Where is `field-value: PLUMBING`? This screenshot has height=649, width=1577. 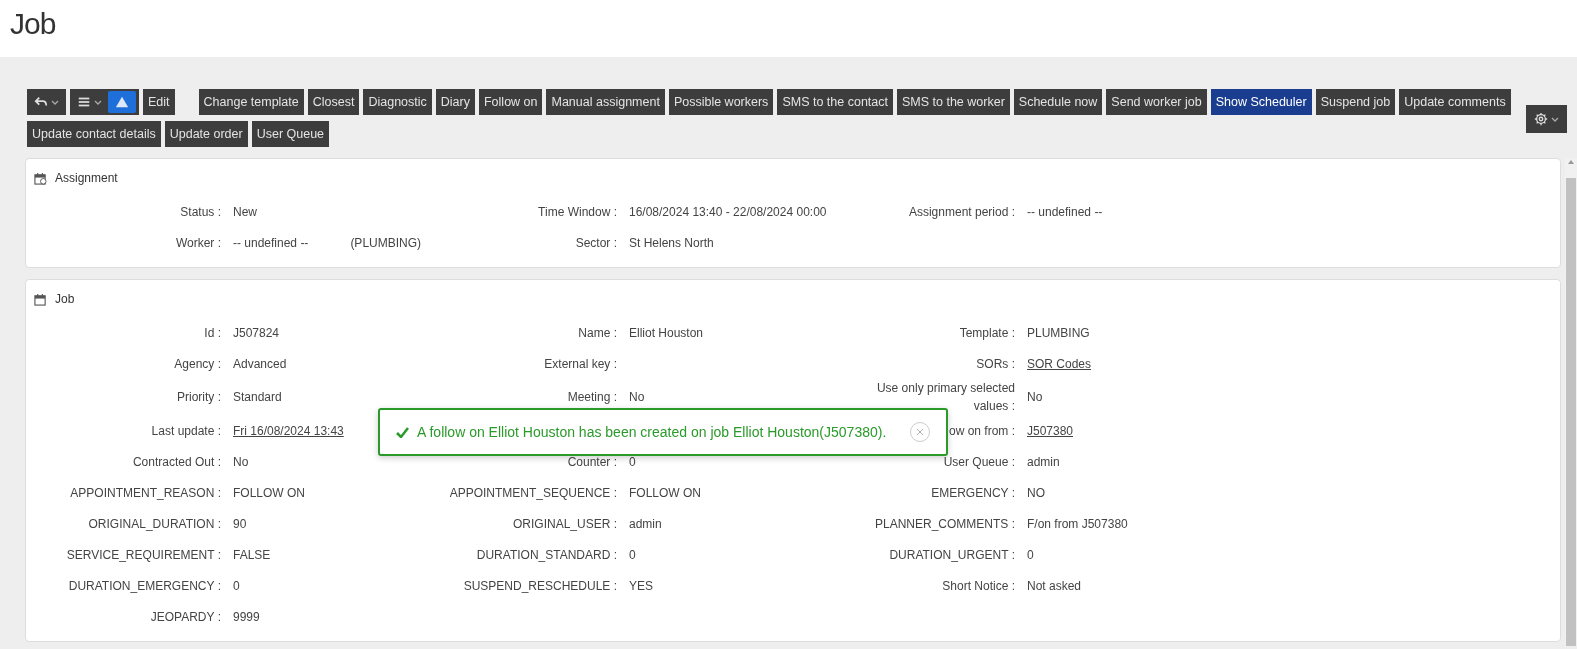
field-value: PLUMBING is located at coordinates (1058, 333).